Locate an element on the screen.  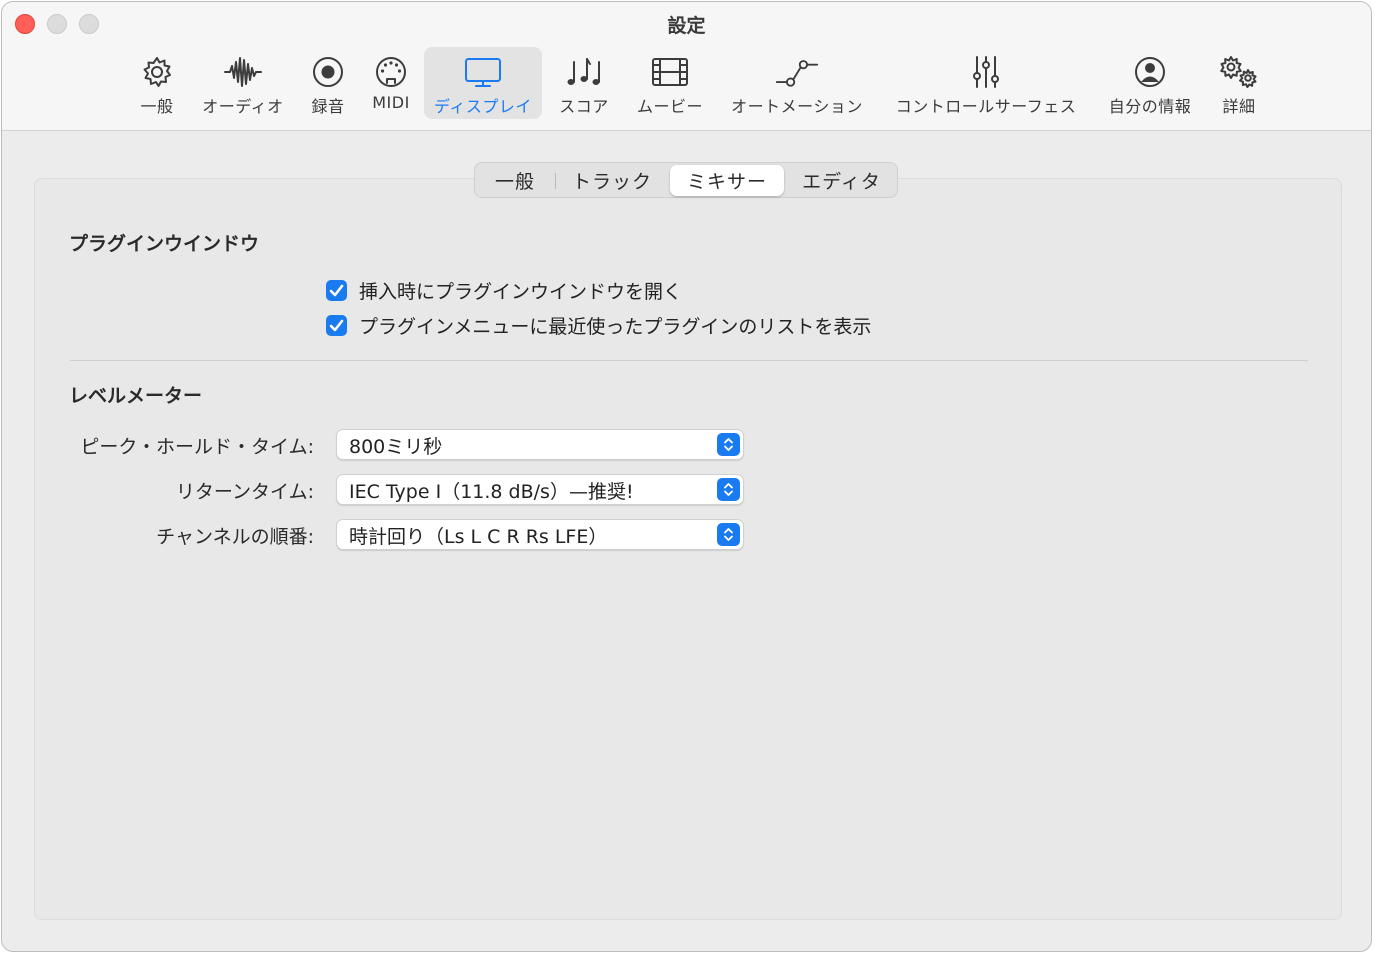
recent-plugins-option: プラグインメニューに最近使ったプラグインのリストを表示 is located at coordinates (598, 325).